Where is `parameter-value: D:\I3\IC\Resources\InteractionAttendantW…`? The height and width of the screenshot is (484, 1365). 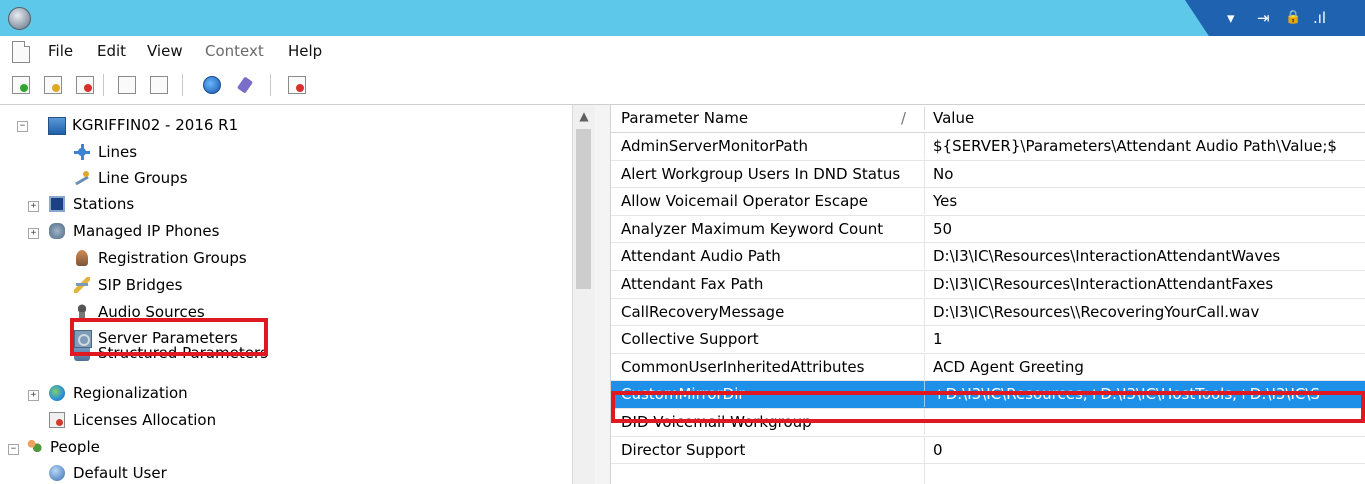 parameter-value: D:\I3\IC\Resources\InteractionAttendantW… is located at coordinates (1107, 256).